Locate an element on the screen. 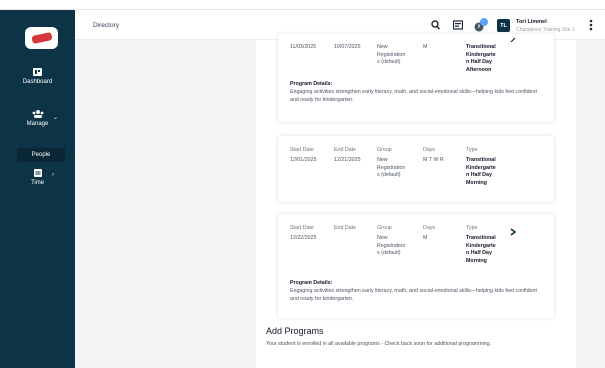 The image size is (605, 368). sidebar-item-dashboard: Dashboard is located at coordinates (37, 76).